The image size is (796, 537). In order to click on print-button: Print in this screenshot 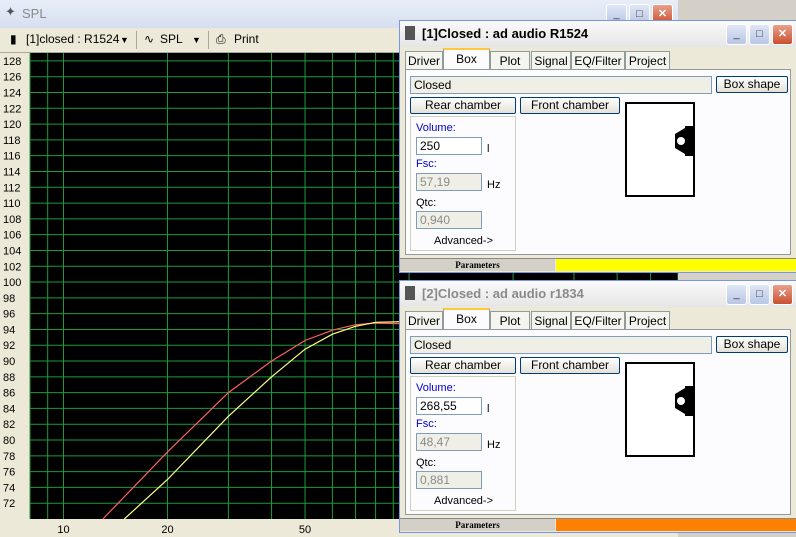, I will do `click(246, 39)`.